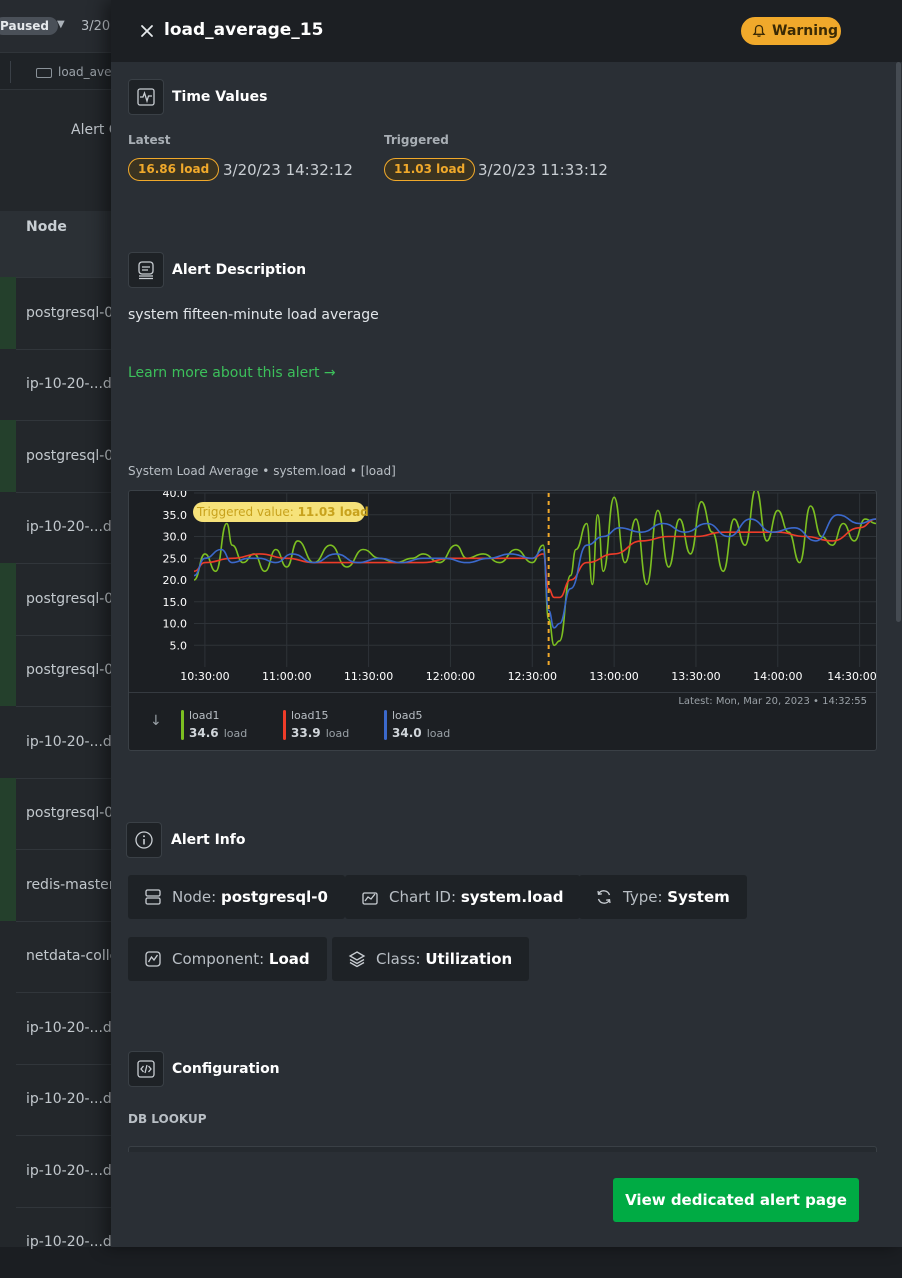 Image resolution: width=902 pixels, height=1278 pixels. I want to click on x-tick-label: 13:30:00, so click(695, 676).